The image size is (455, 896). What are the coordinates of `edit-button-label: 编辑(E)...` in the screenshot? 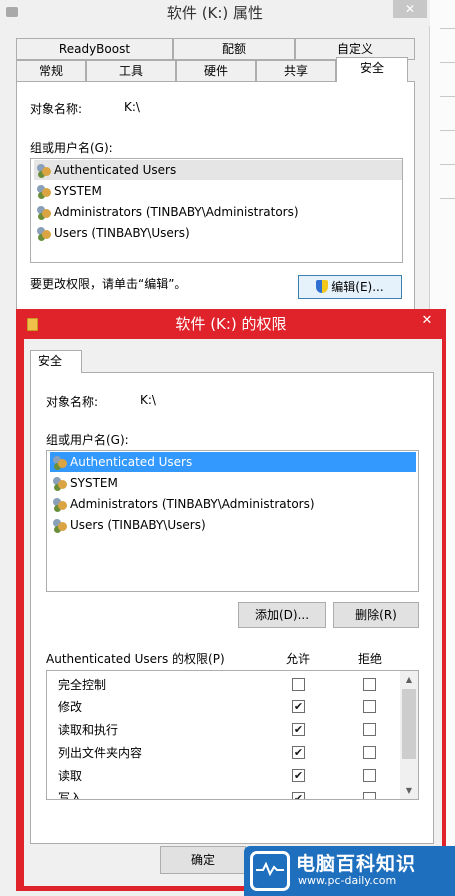 It's located at (357, 287).